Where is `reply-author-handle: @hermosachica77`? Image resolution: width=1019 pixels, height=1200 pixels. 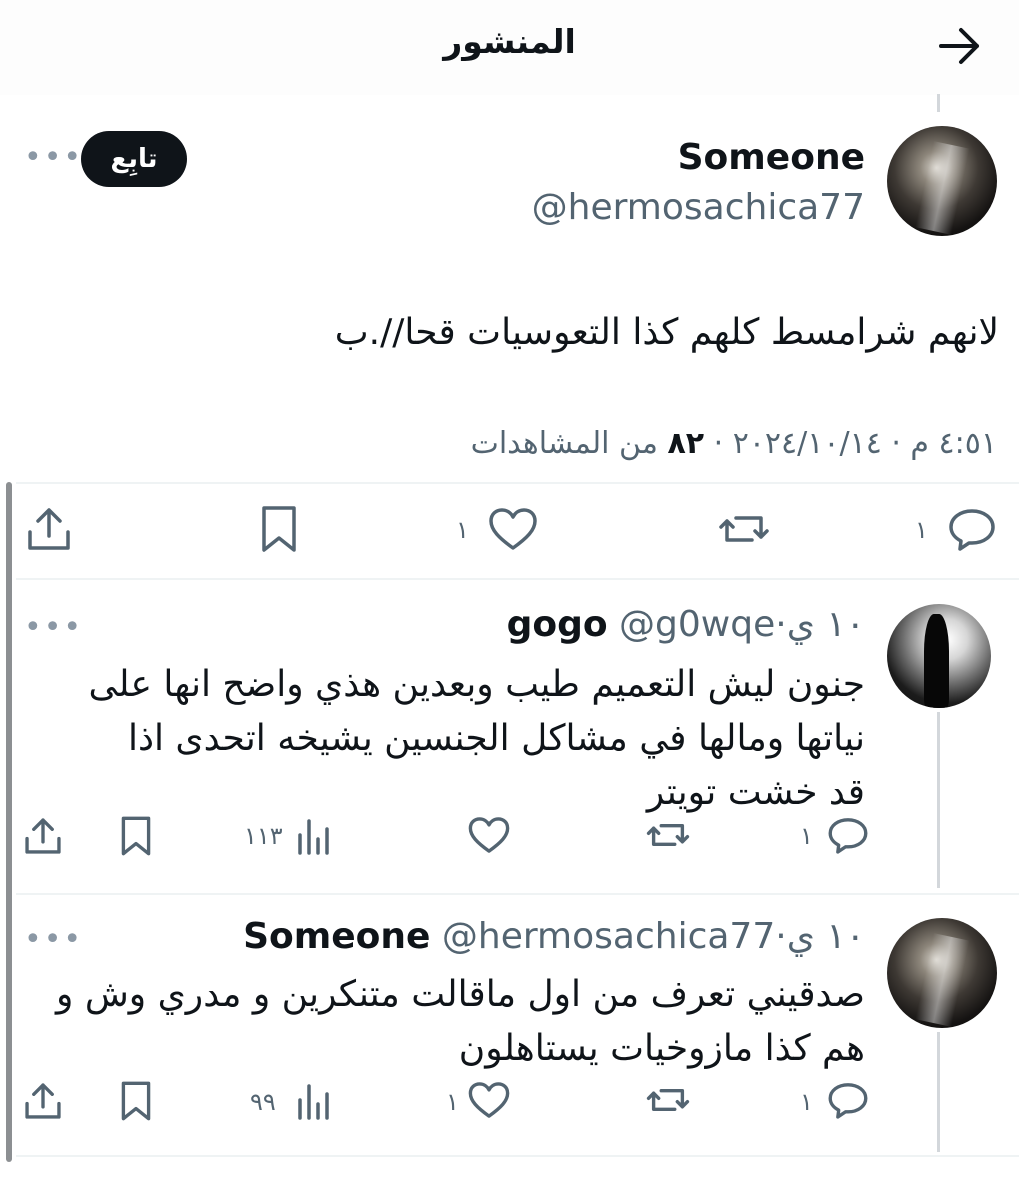 reply-author-handle: @hermosachica77 is located at coordinates (608, 936).